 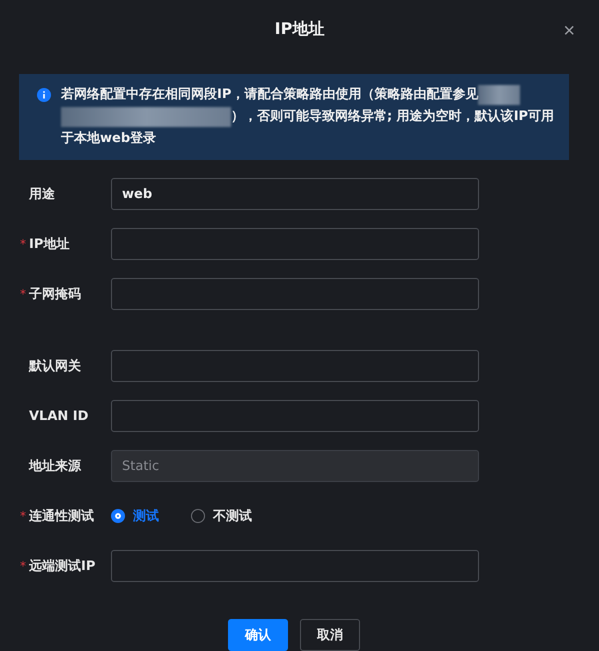 What do you see at coordinates (44, 95) in the screenshot?
I see `info-icon` at bounding box center [44, 95].